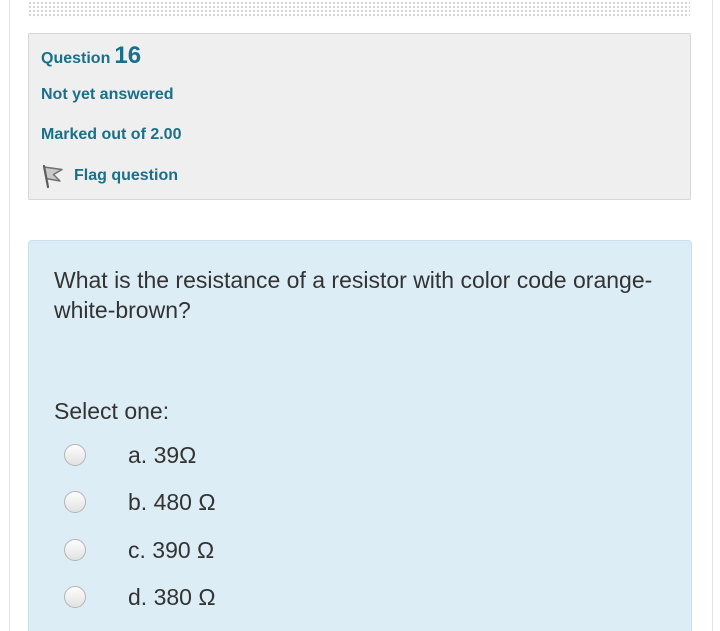 The image size is (720, 631). I want to click on question-number: 16, so click(128, 55).